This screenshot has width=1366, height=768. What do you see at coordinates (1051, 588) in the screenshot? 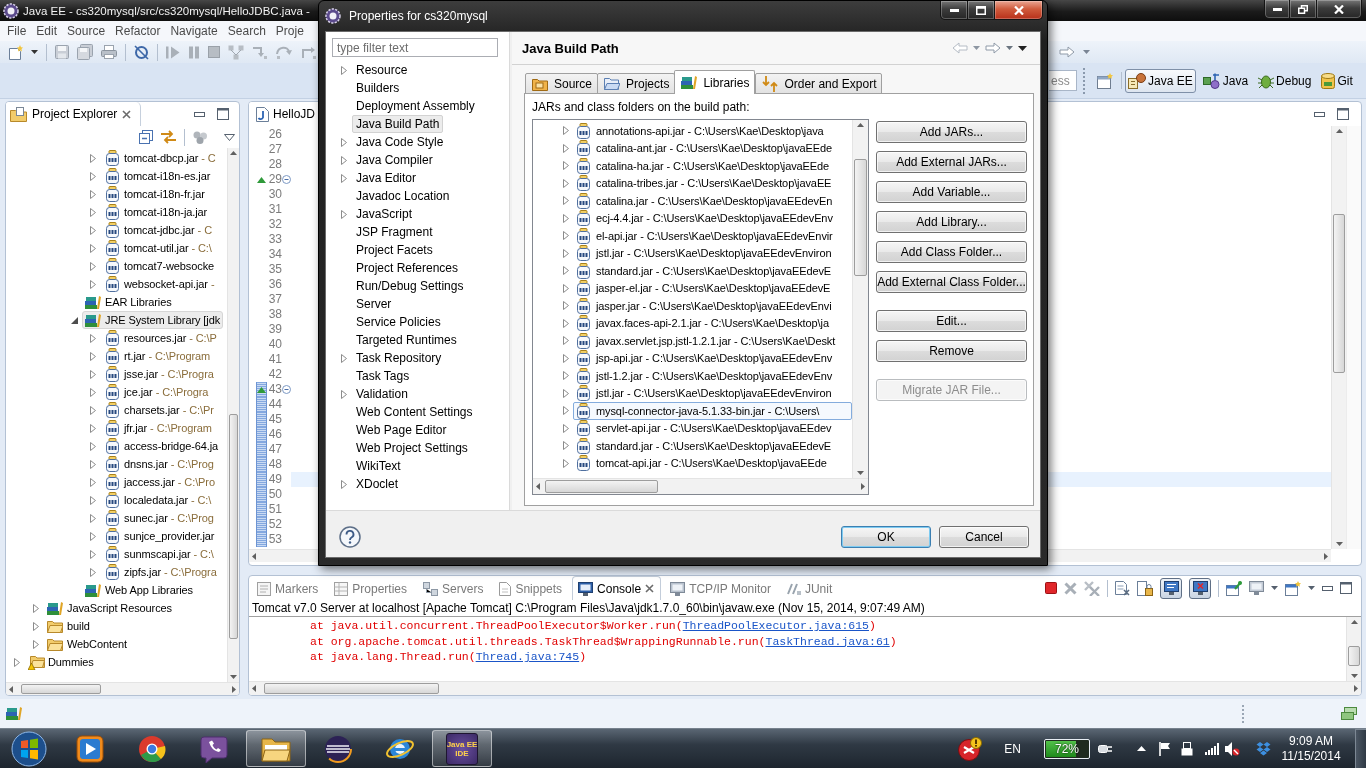
I see `stop-icon` at bounding box center [1051, 588].